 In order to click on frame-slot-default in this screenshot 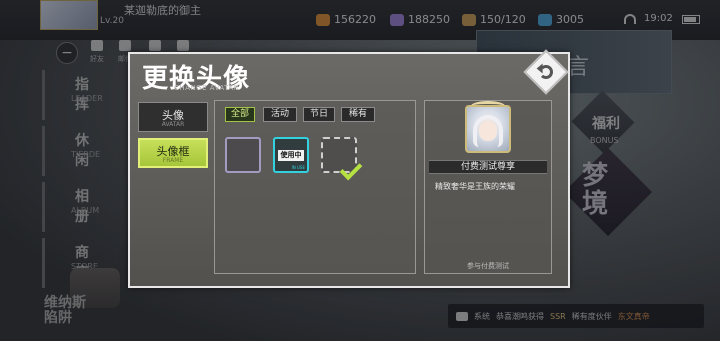, I will do `click(243, 155)`.